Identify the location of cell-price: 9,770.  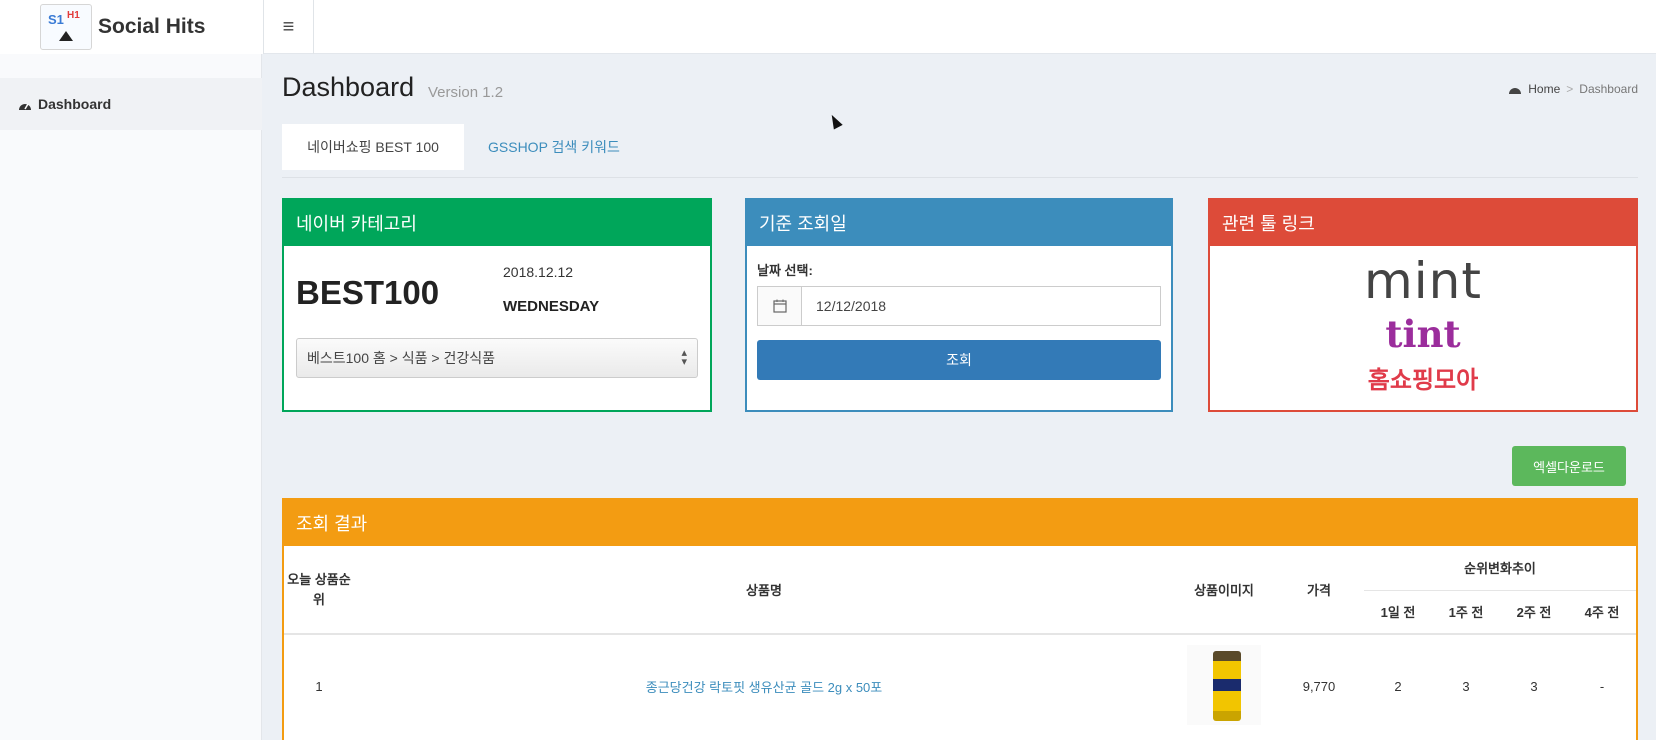
(1319, 686).